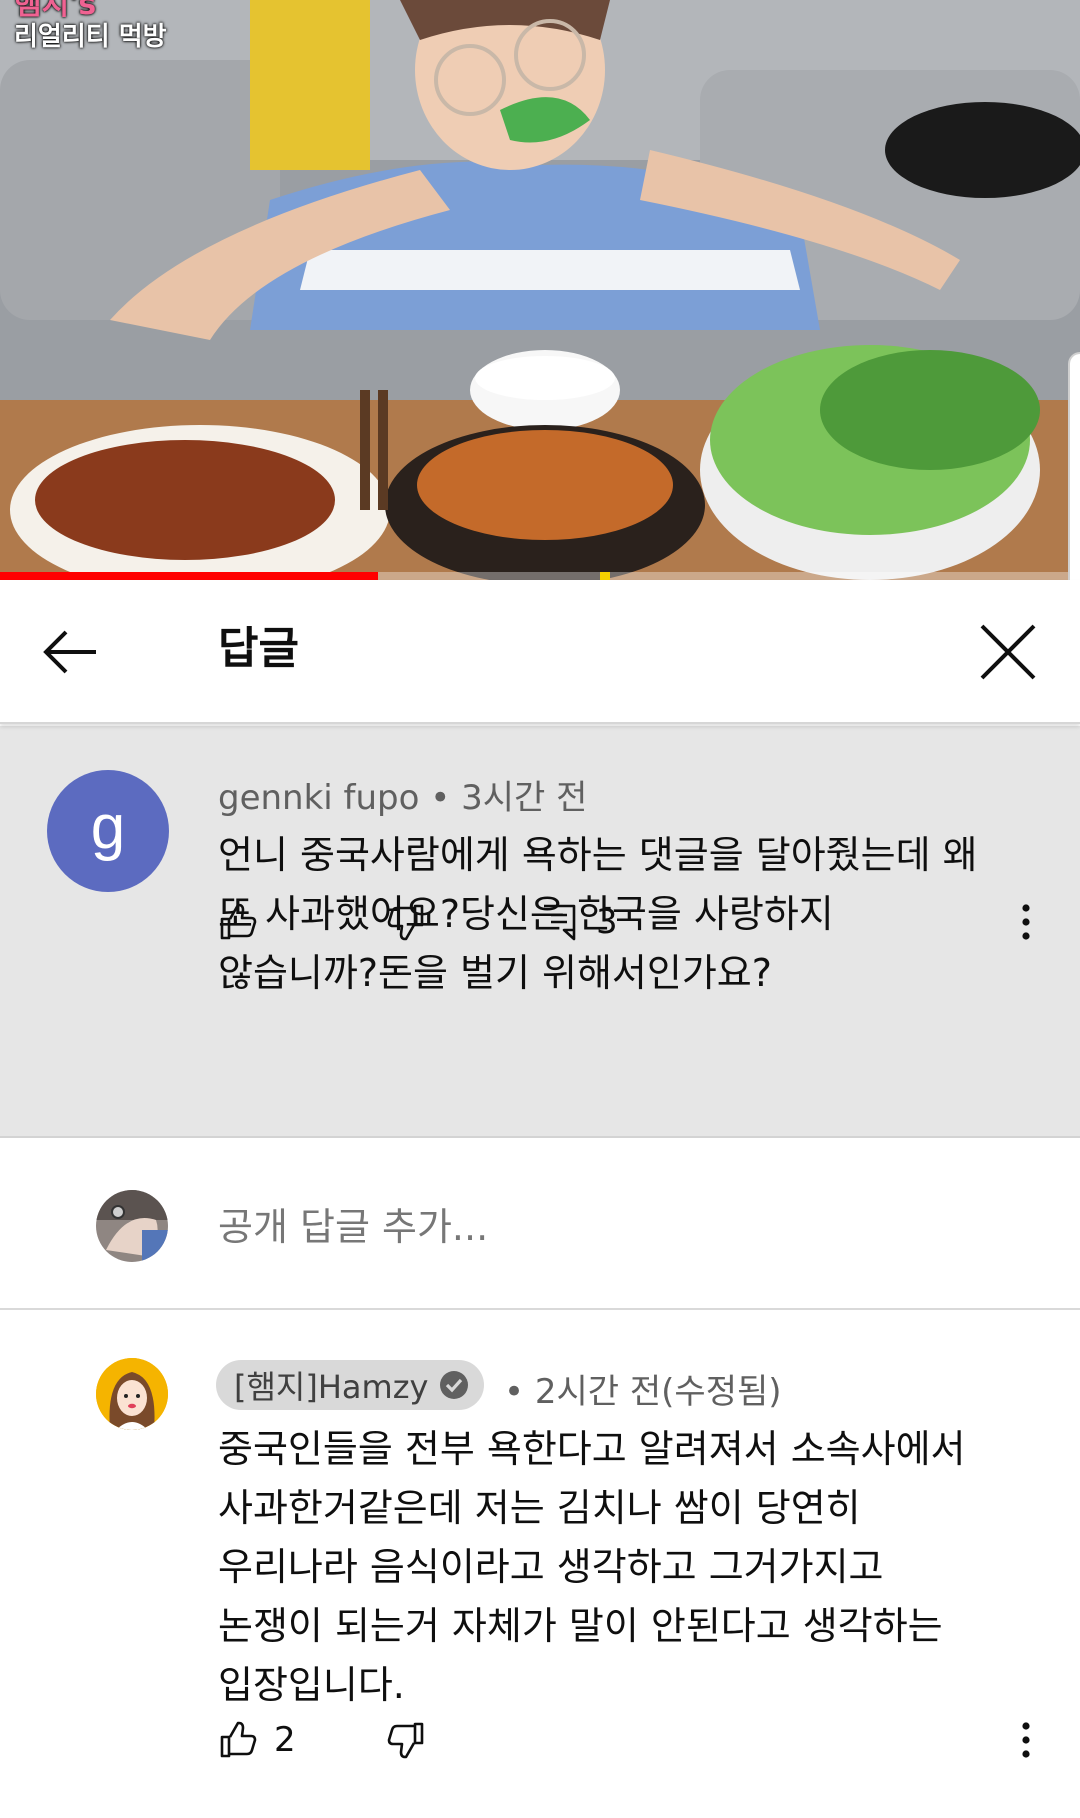  Describe the element at coordinates (540, 576) in the screenshot. I see `video-progress-bar` at that location.